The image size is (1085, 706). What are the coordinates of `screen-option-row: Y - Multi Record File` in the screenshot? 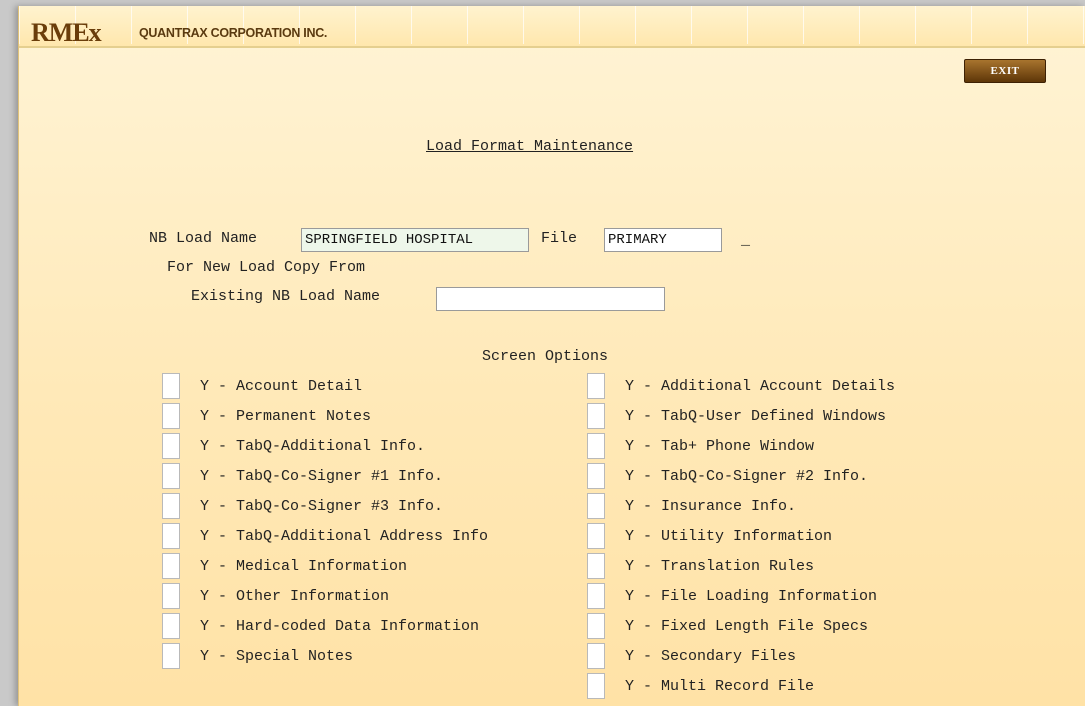 It's located at (700, 686).